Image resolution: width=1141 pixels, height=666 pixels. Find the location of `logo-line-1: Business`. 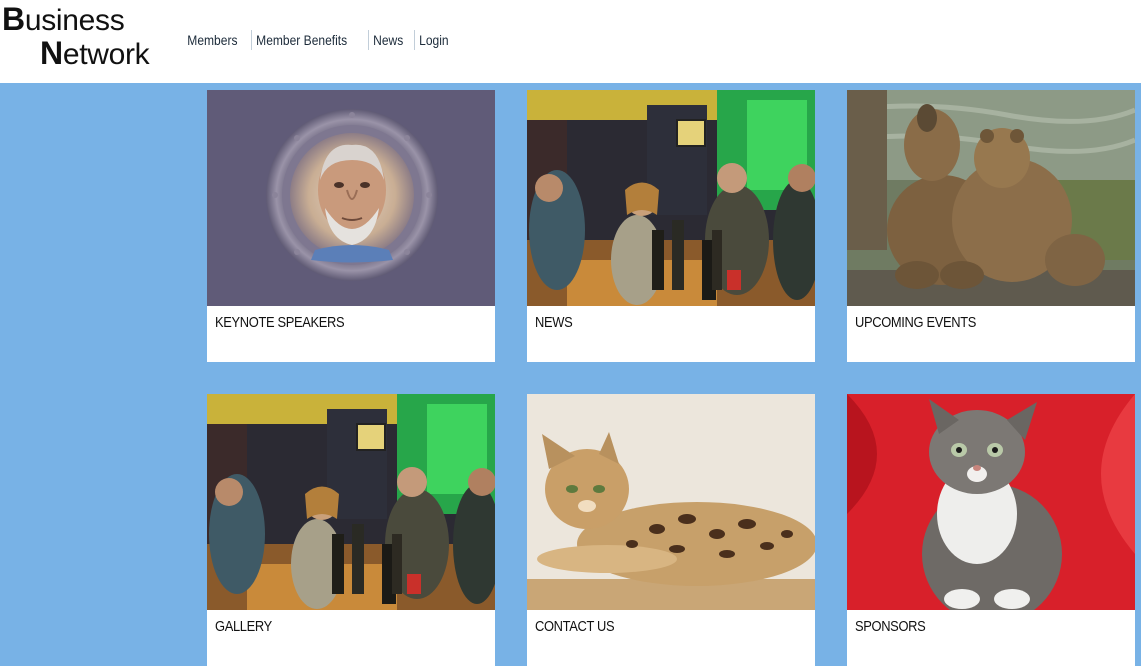

logo-line-1: Business is located at coordinates (63, 19).